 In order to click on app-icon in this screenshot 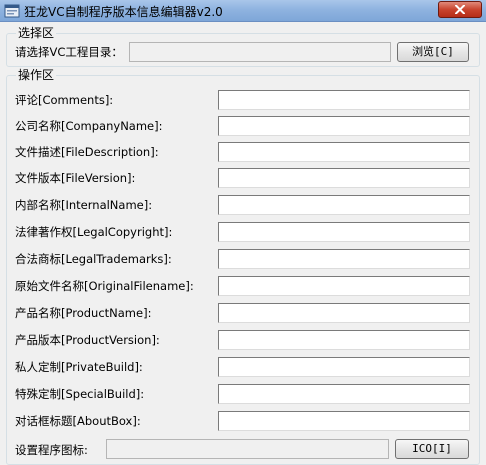, I will do `click(12, 11)`.